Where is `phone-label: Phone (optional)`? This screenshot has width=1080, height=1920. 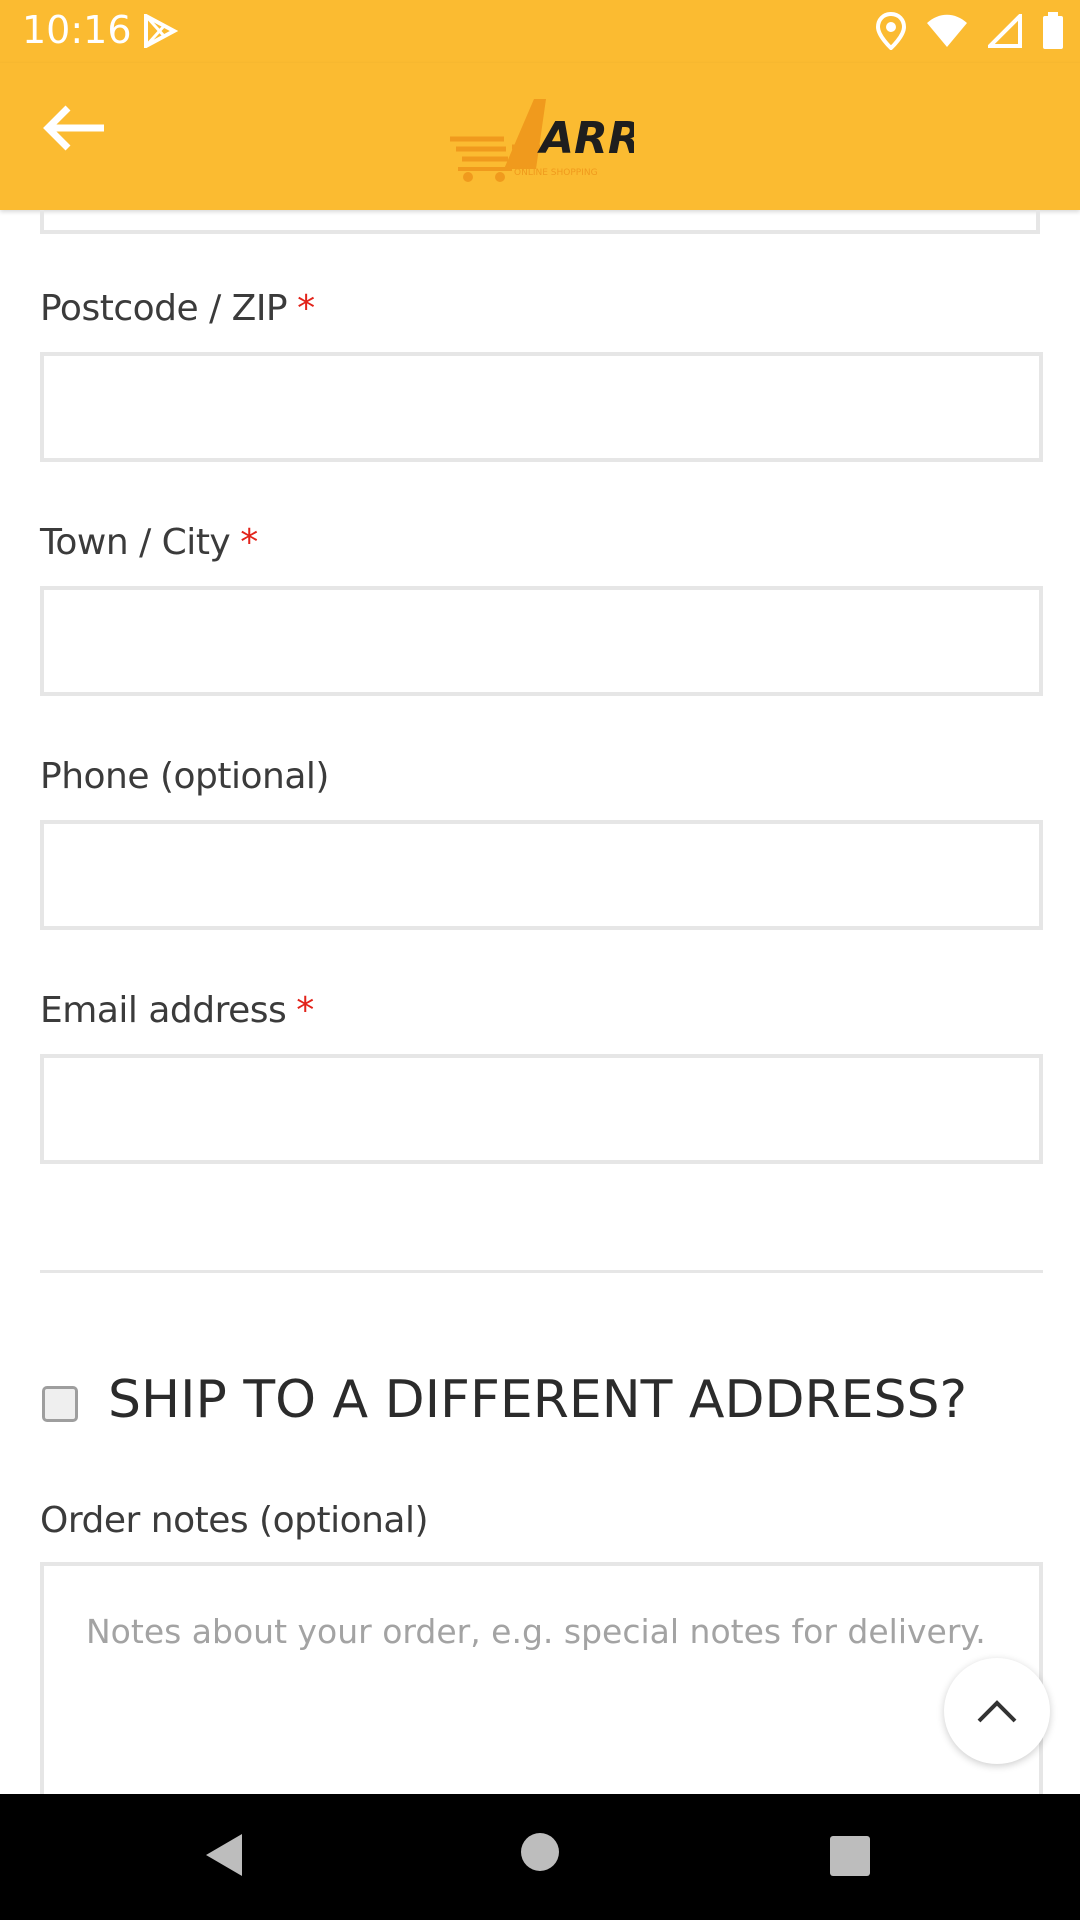 phone-label: Phone (optional) is located at coordinates (184, 776).